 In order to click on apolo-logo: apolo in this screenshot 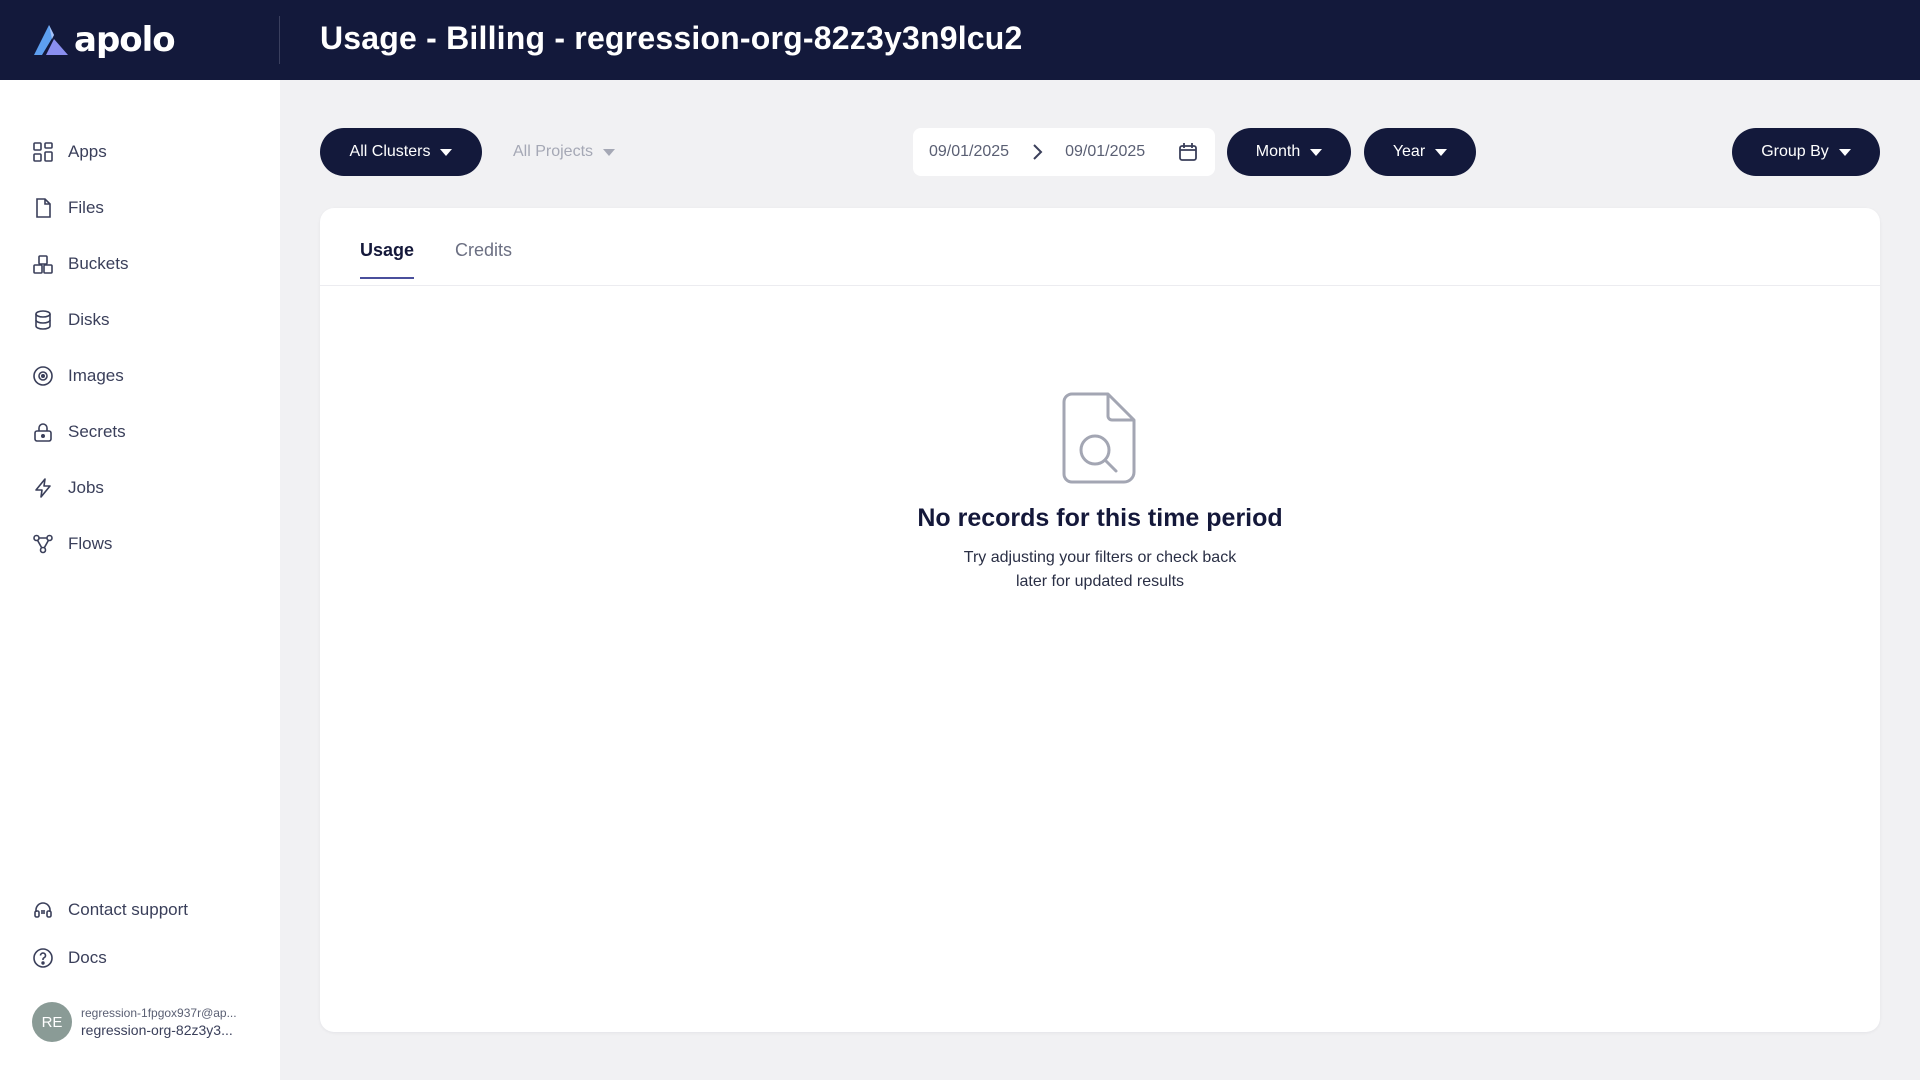, I will do `click(104, 40)`.